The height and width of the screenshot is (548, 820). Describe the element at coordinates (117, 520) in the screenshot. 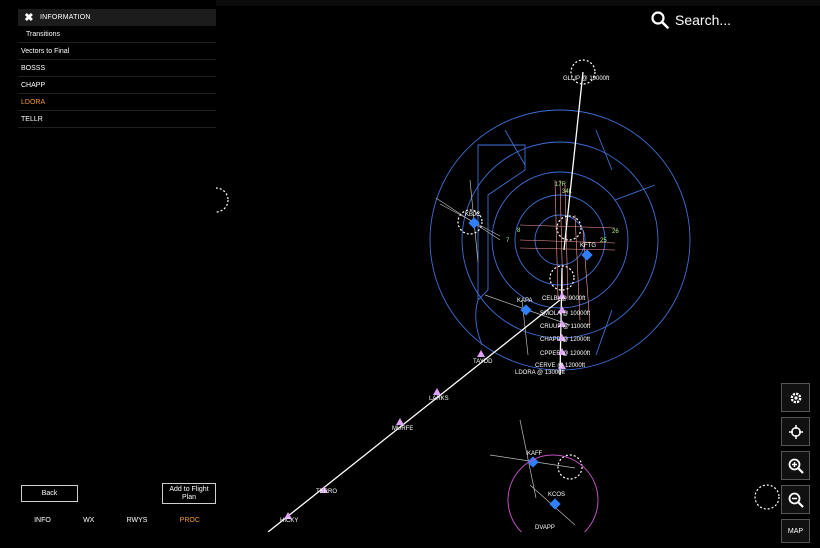

I see `panel-tabs: INFO WX RWYS PROC` at that location.